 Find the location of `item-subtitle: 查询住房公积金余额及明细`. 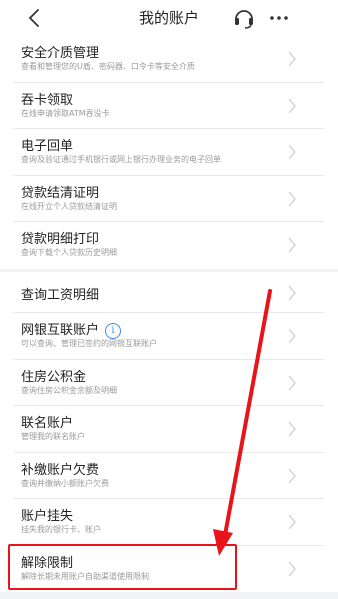

item-subtitle: 查询住房公积金余额及明细 is located at coordinates (69, 390).